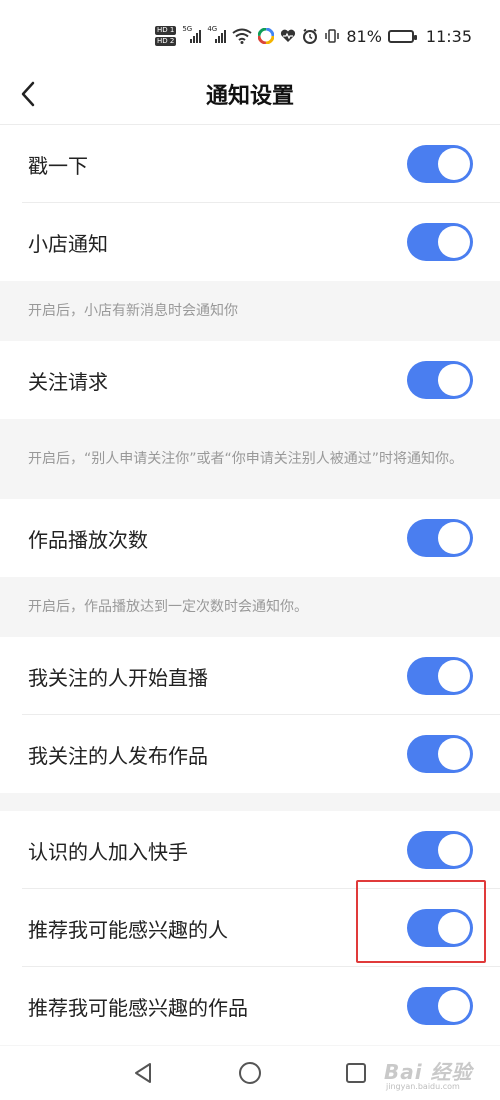 The image size is (500, 1100). Describe the element at coordinates (250, 607) in the screenshot. I see `play-count-note: 开启后，作品播放达到一定次数时会通知你。` at that location.